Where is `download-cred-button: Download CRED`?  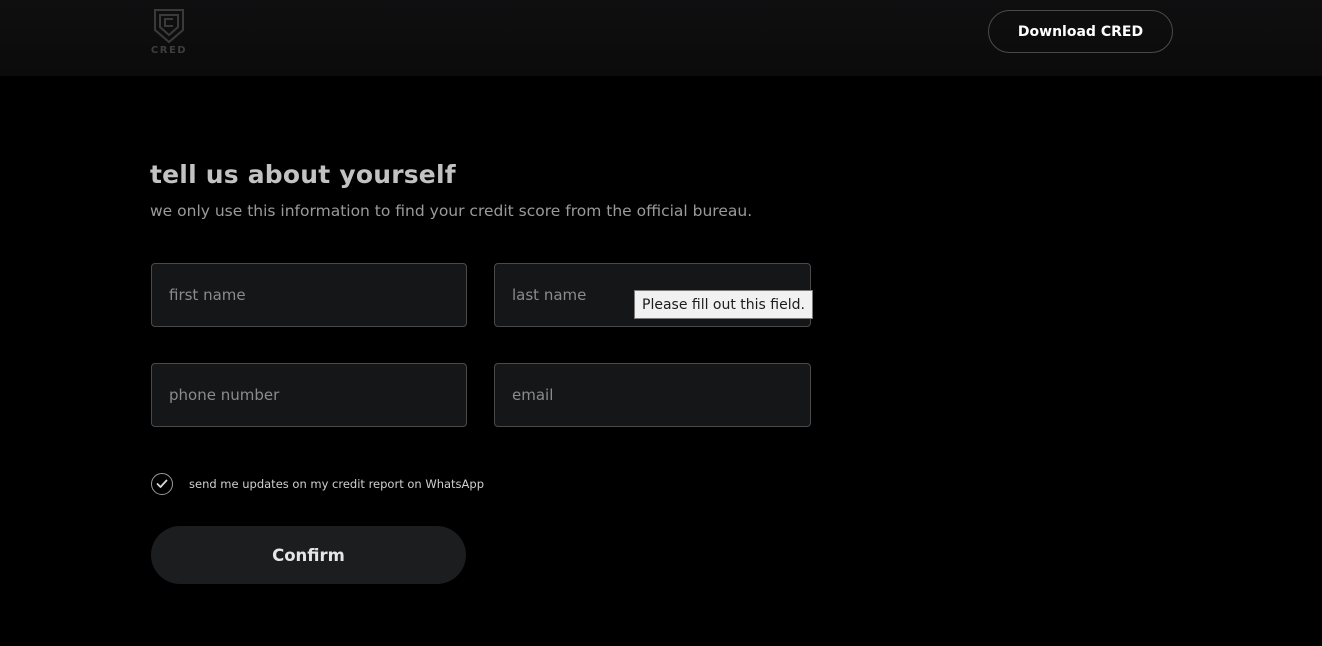 download-cred-button: Download CRED is located at coordinates (1080, 31).